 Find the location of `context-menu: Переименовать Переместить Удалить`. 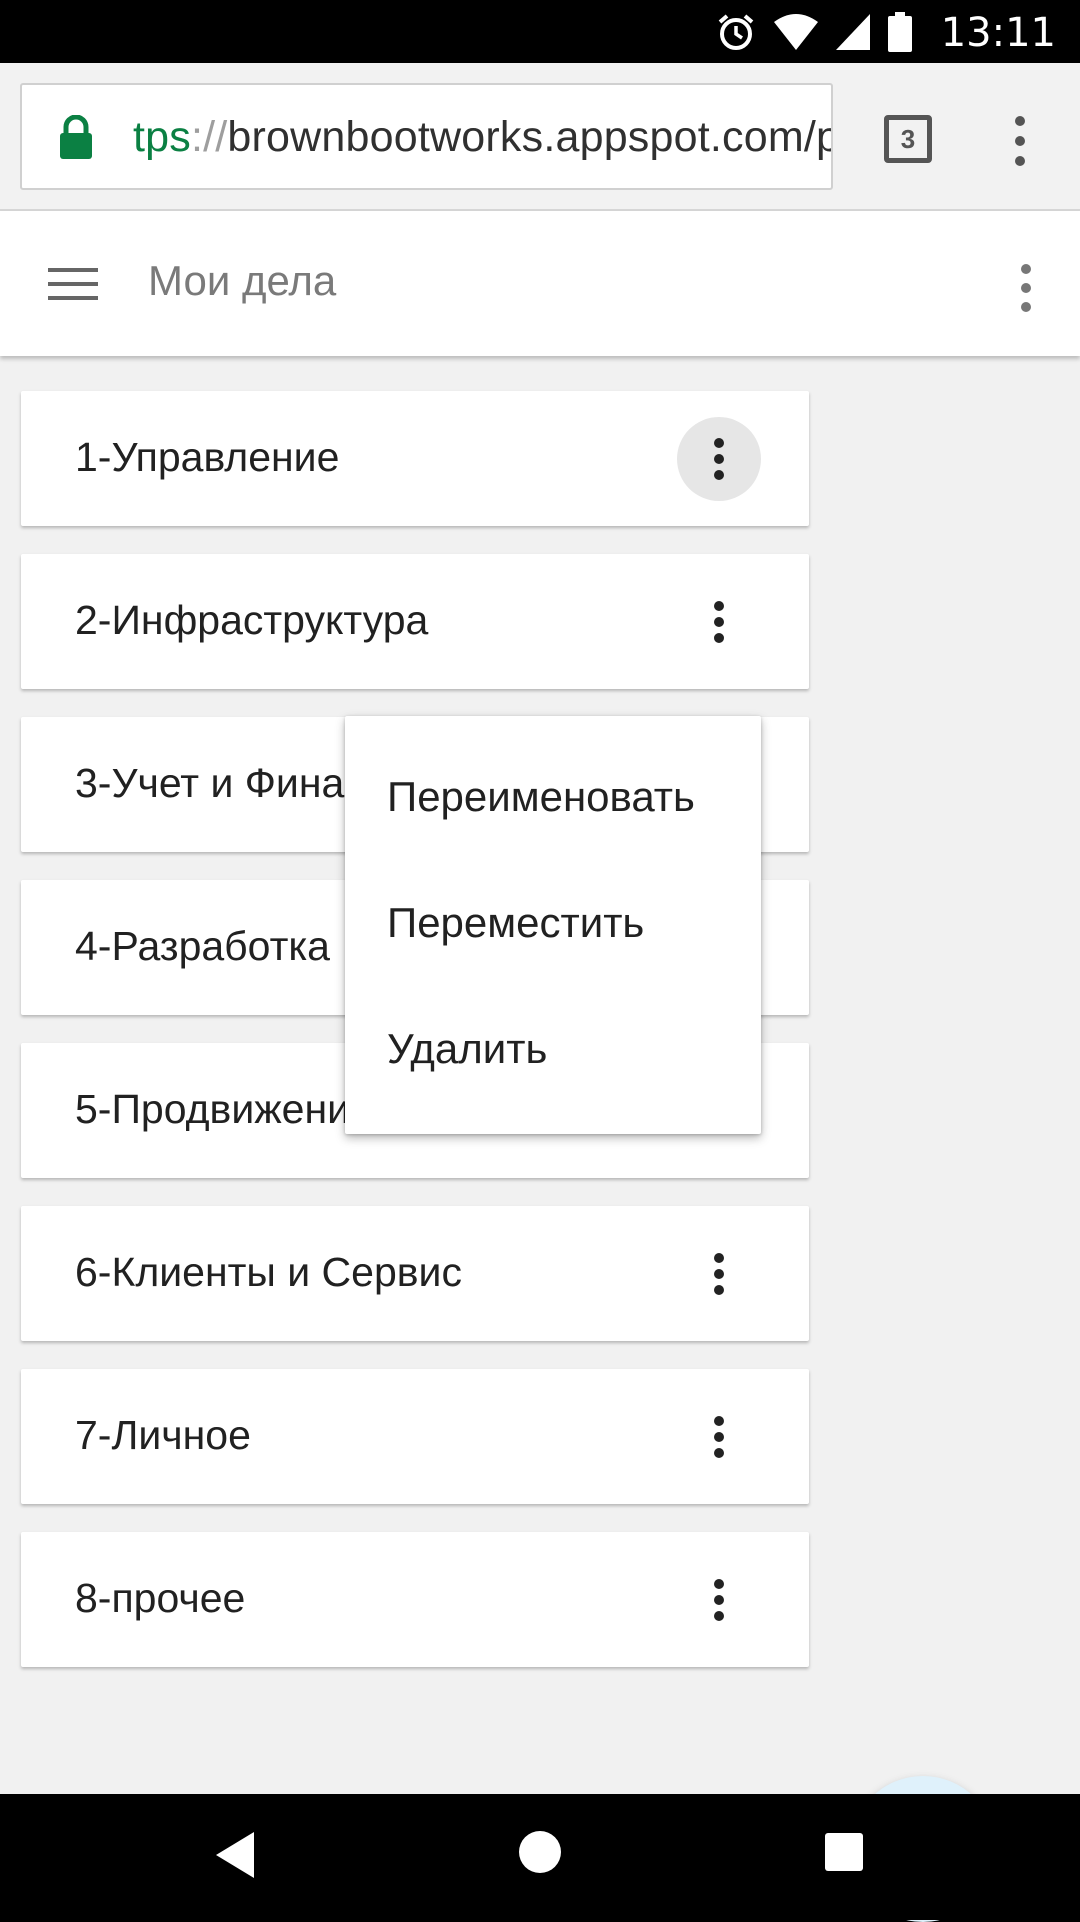

context-menu: Переименовать Переместить Удалить is located at coordinates (553, 925).